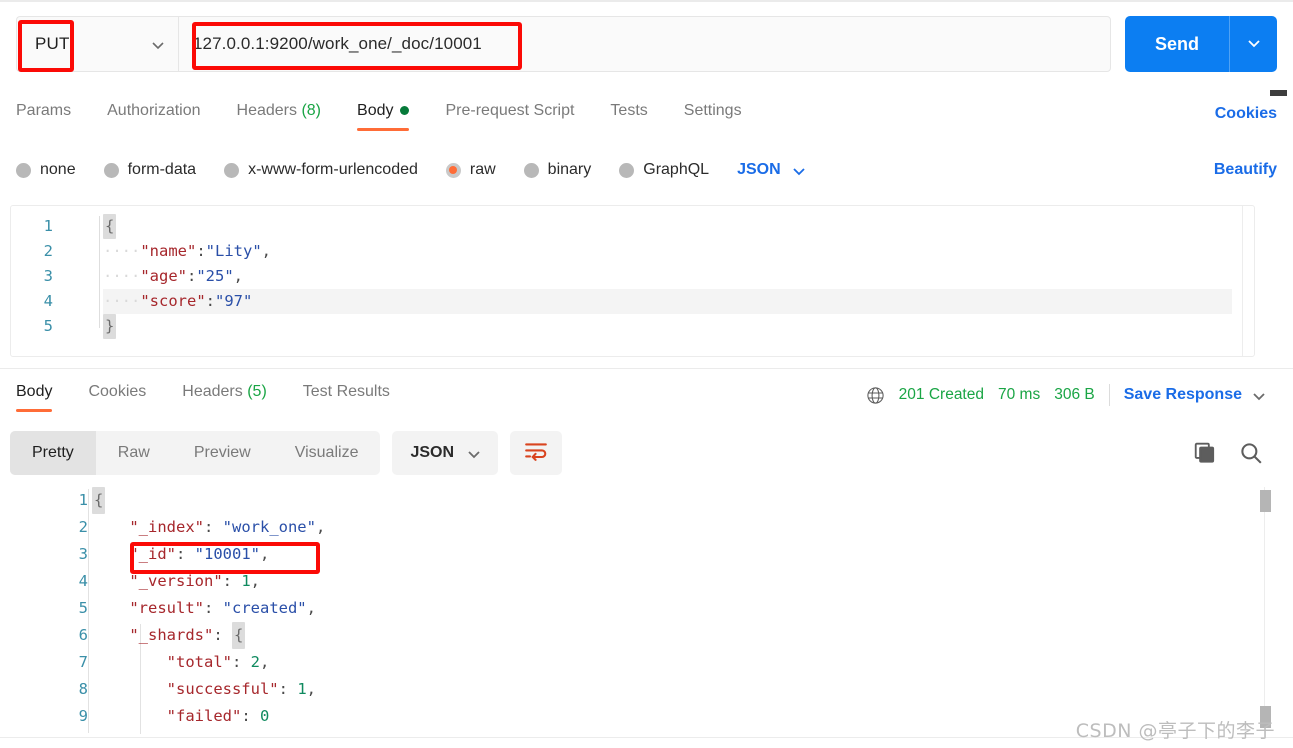 This screenshot has height=748, width=1293. I want to click on code-line: "_index": "work_one",, so click(677, 527).